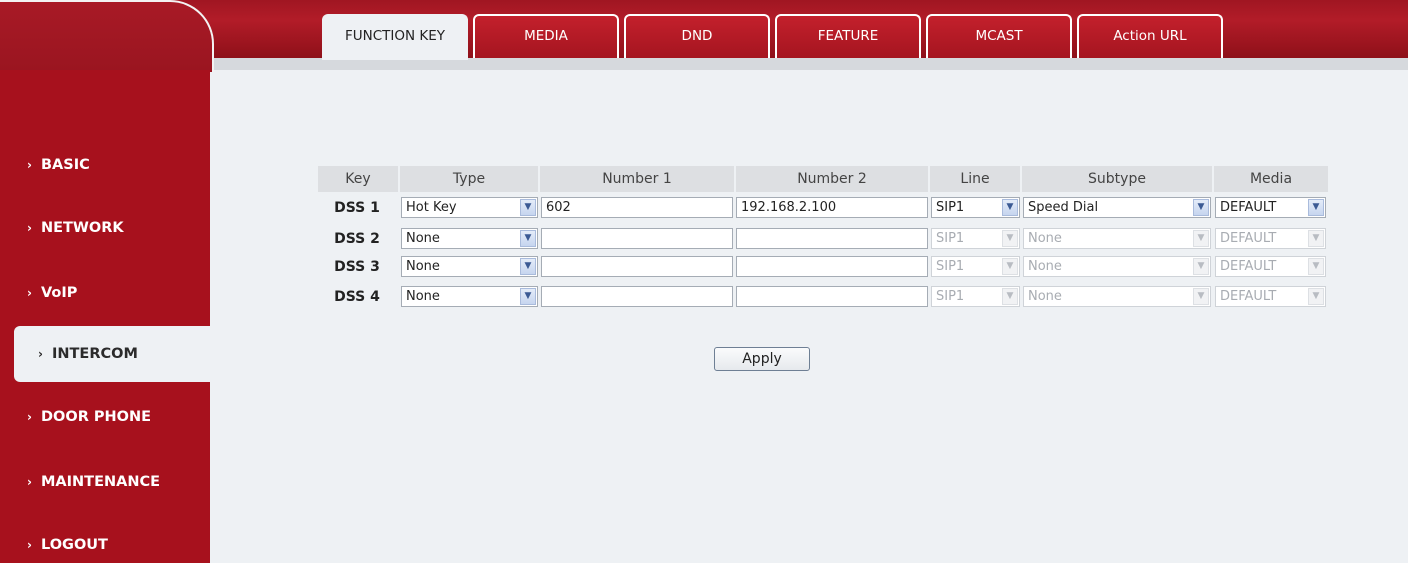  I want to click on number-2-input: 192.168.2.100, so click(832, 207).